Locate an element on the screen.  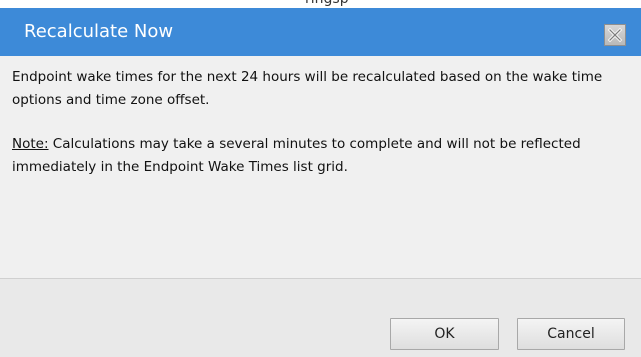
close-icon is located at coordinates (615, 35).